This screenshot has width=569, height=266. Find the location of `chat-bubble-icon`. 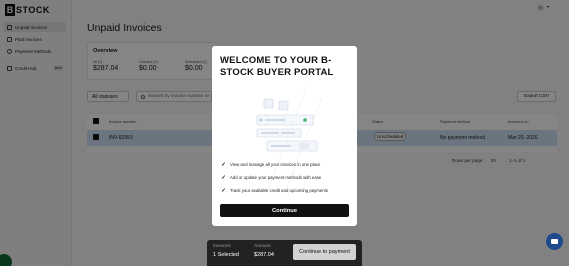

chat-bubble-icon is located at coordinates (554, 241).